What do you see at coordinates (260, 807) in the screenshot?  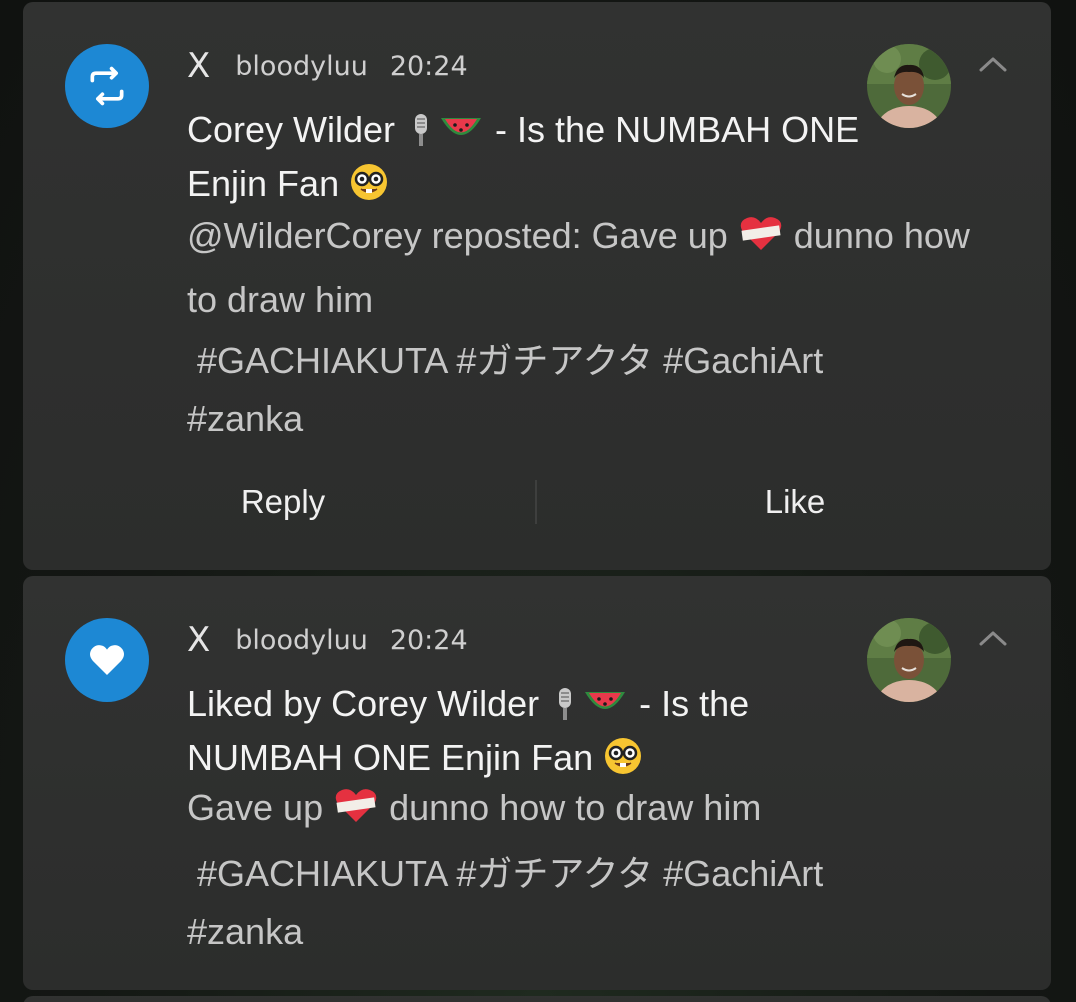 I see `body-text-start: Gave up` at bounding box center [260, 807].